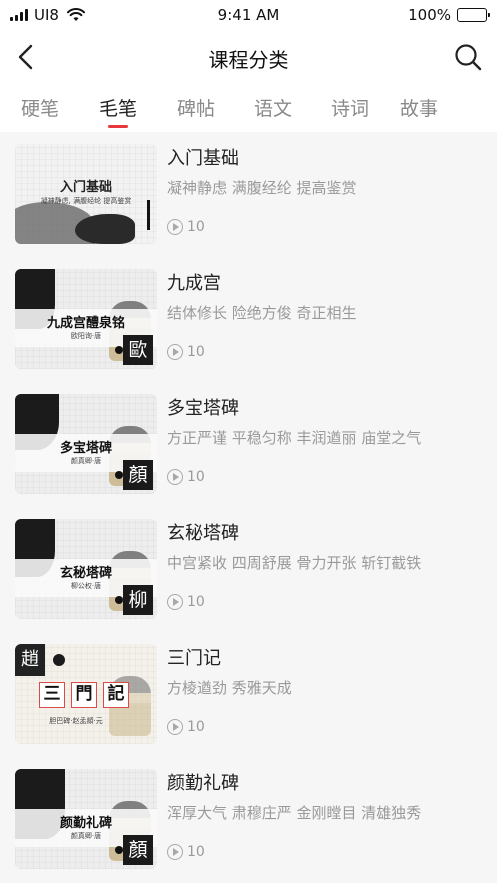  Describe the element at coordinates (138, 600) in the screenshot. I see `seal-mark: 柳` at that location.